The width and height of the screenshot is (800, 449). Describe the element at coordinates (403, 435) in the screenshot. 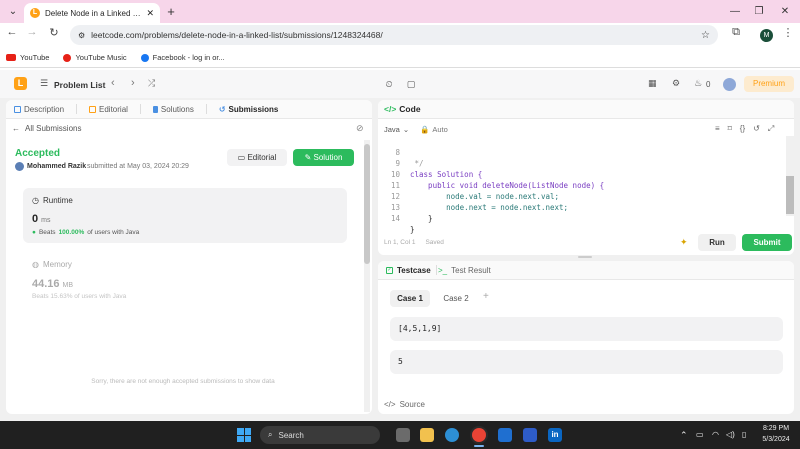

I see `task-view-icon` at that location.